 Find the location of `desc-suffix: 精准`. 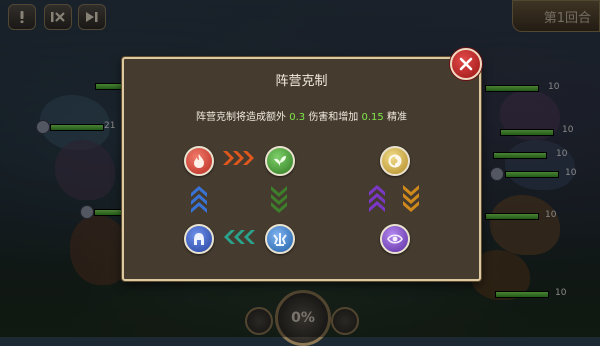

desc-suffix: 精准 is located at coordinates (396, 117).